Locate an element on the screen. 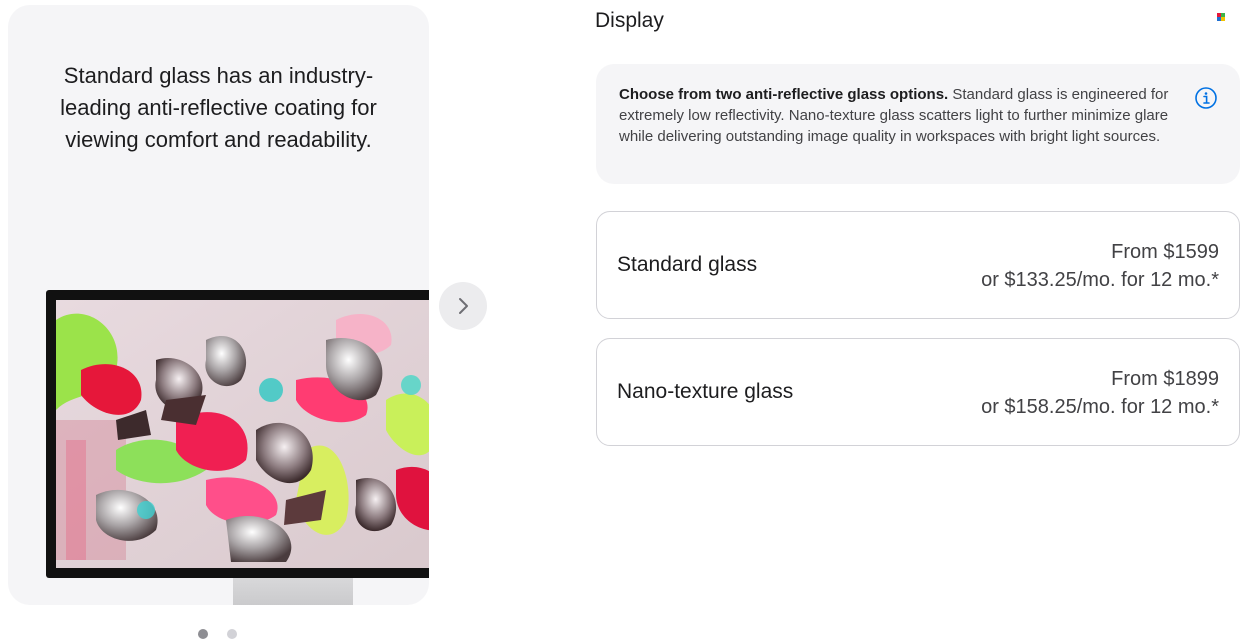 Image resolution: width=1250 pixels, height=643 pixels. option-price-monthly: or $133.25/mo. for 12 mo.* is located at coordinates (1100, 280).